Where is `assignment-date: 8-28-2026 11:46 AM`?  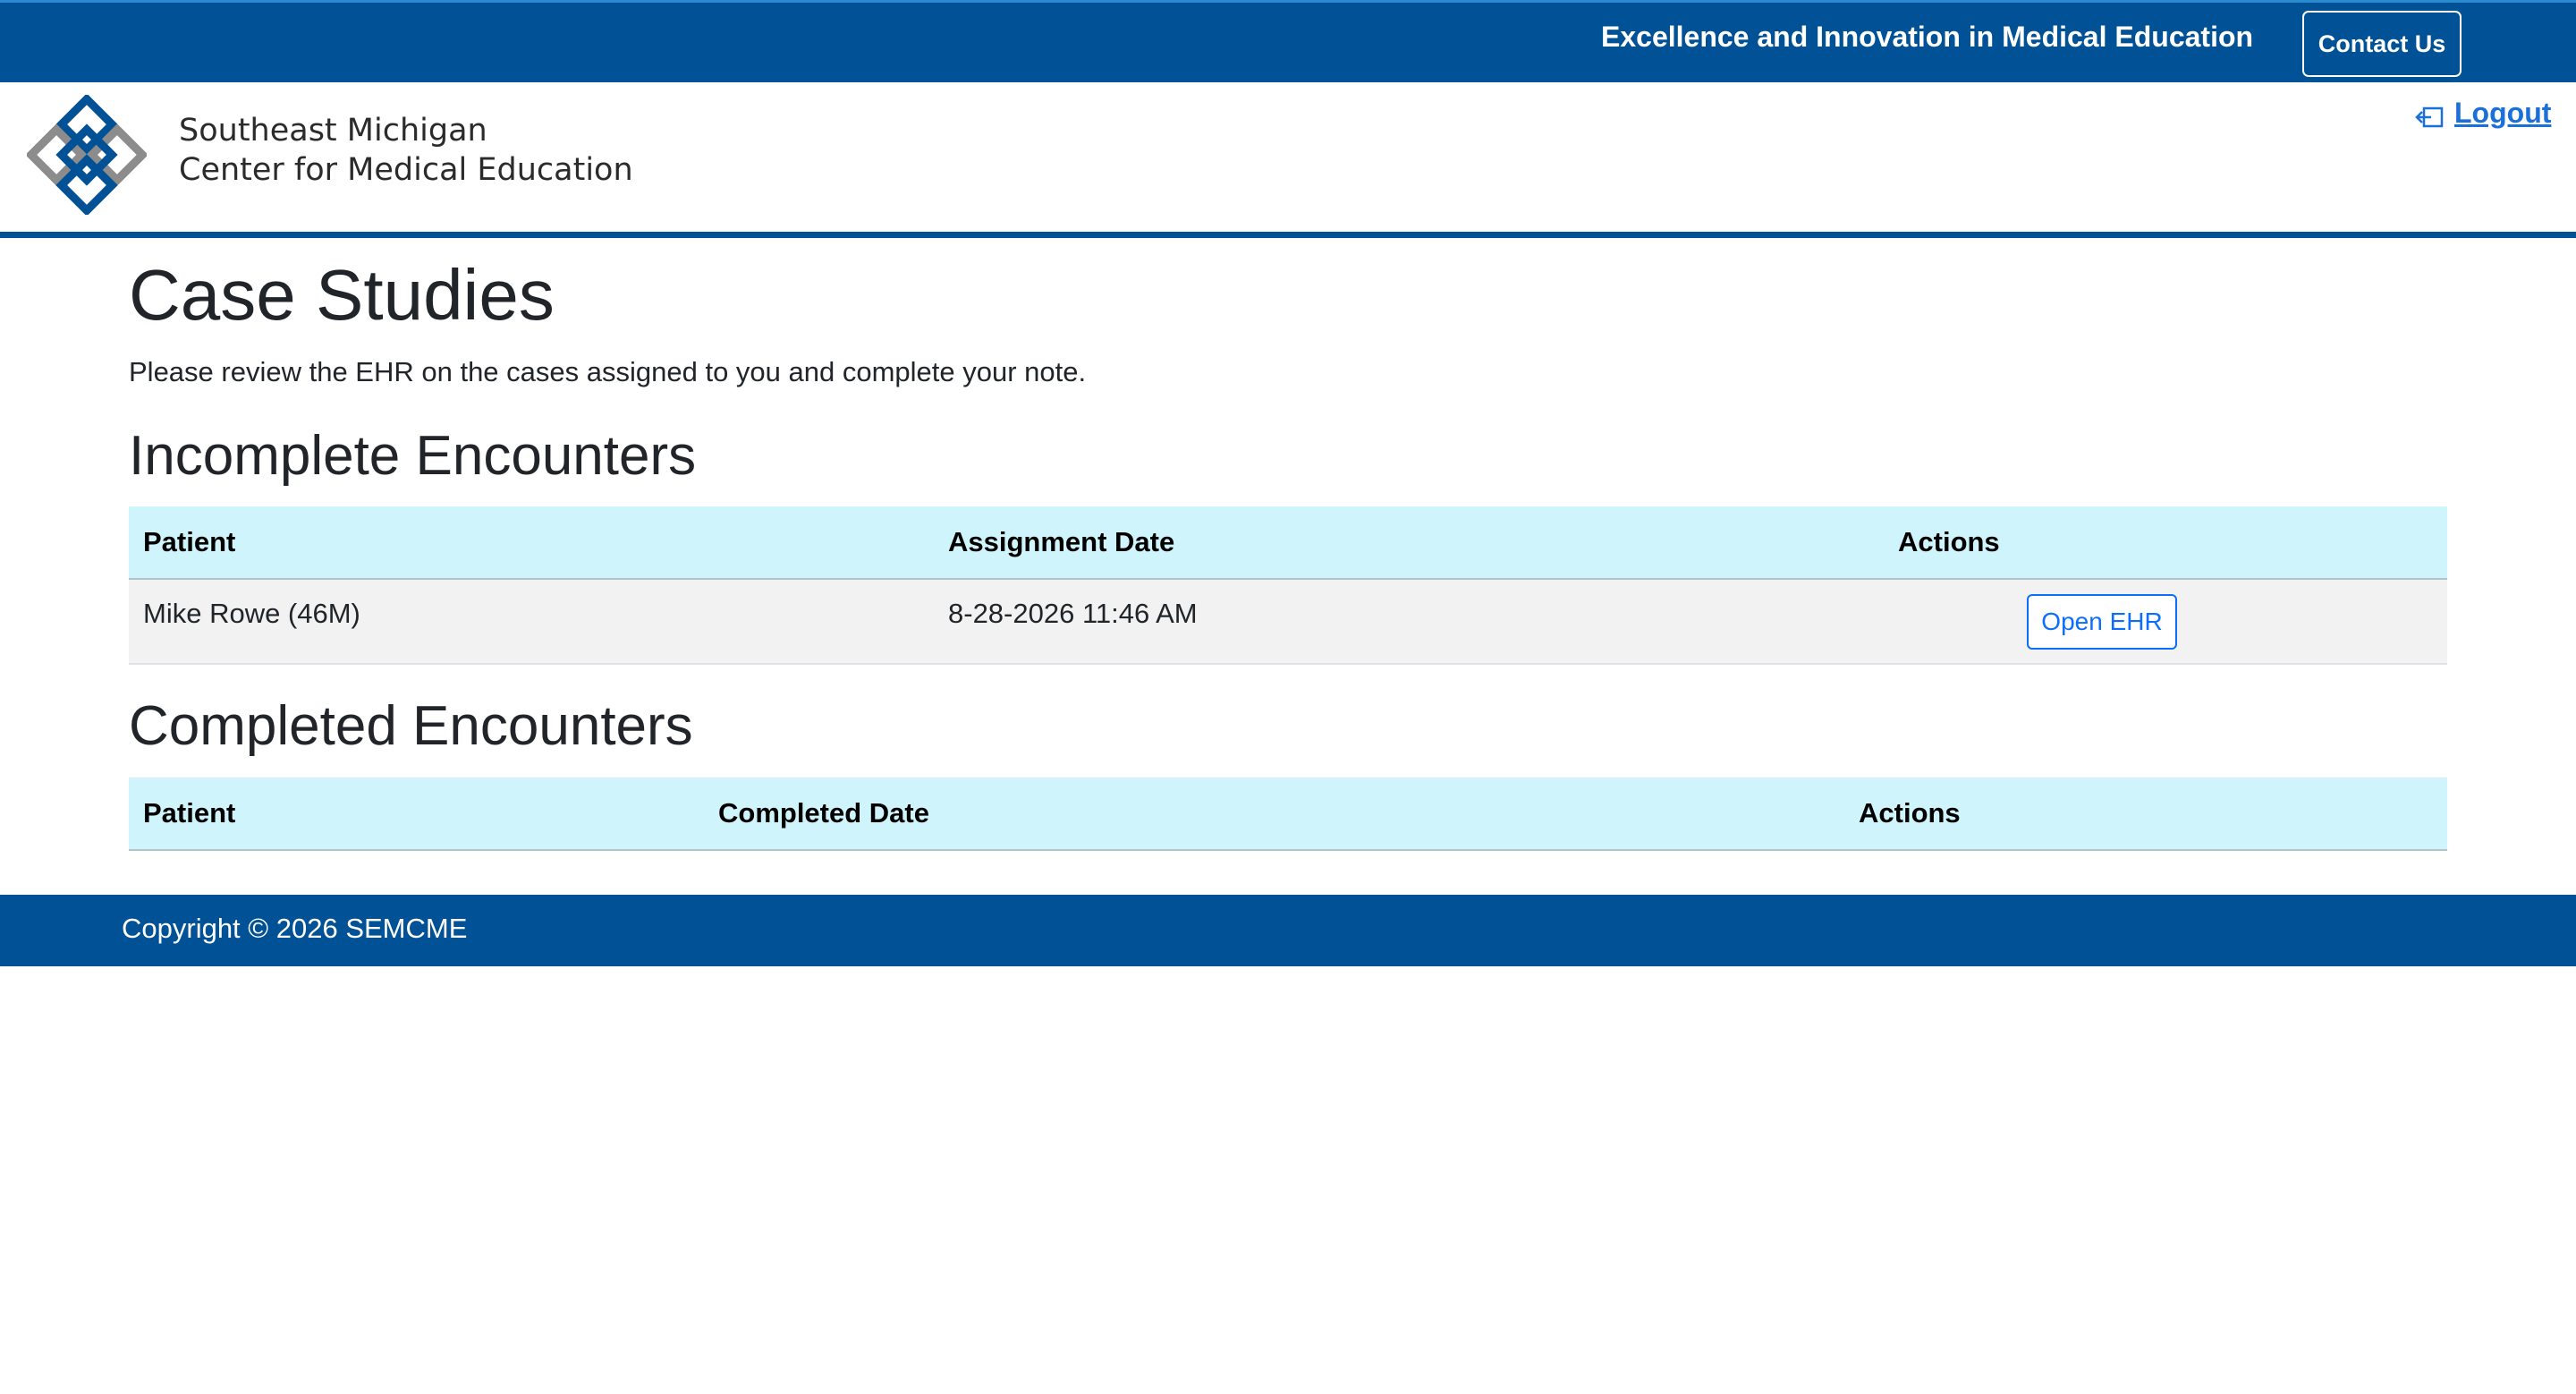
assignment-date: 8-28-2026 11:46 AM is located at coordinates (1073, 614).